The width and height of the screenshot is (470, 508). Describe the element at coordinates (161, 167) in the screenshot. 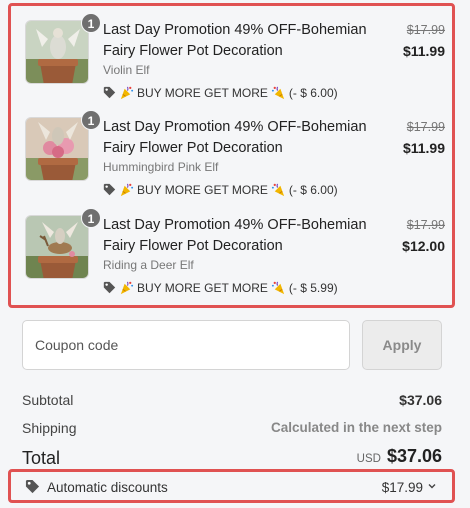

I see `product-variant: Hummingbird Pink Elf` at that location.